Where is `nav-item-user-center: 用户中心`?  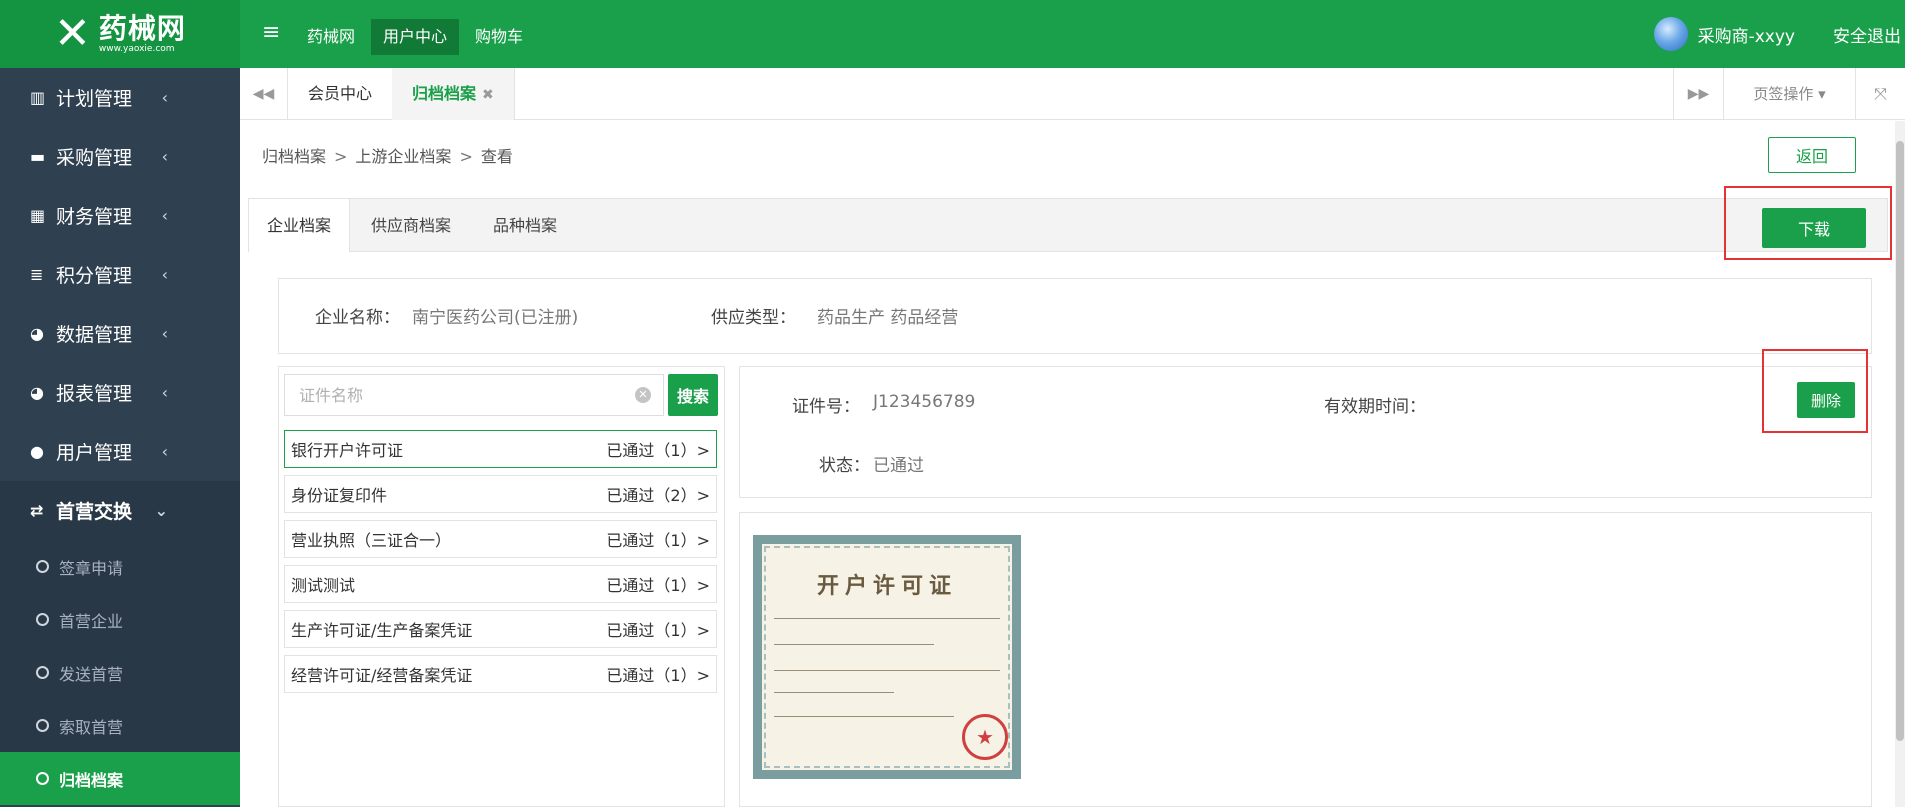 nav-item-user-center: 用户中心 is located at coordinates (415, 37).